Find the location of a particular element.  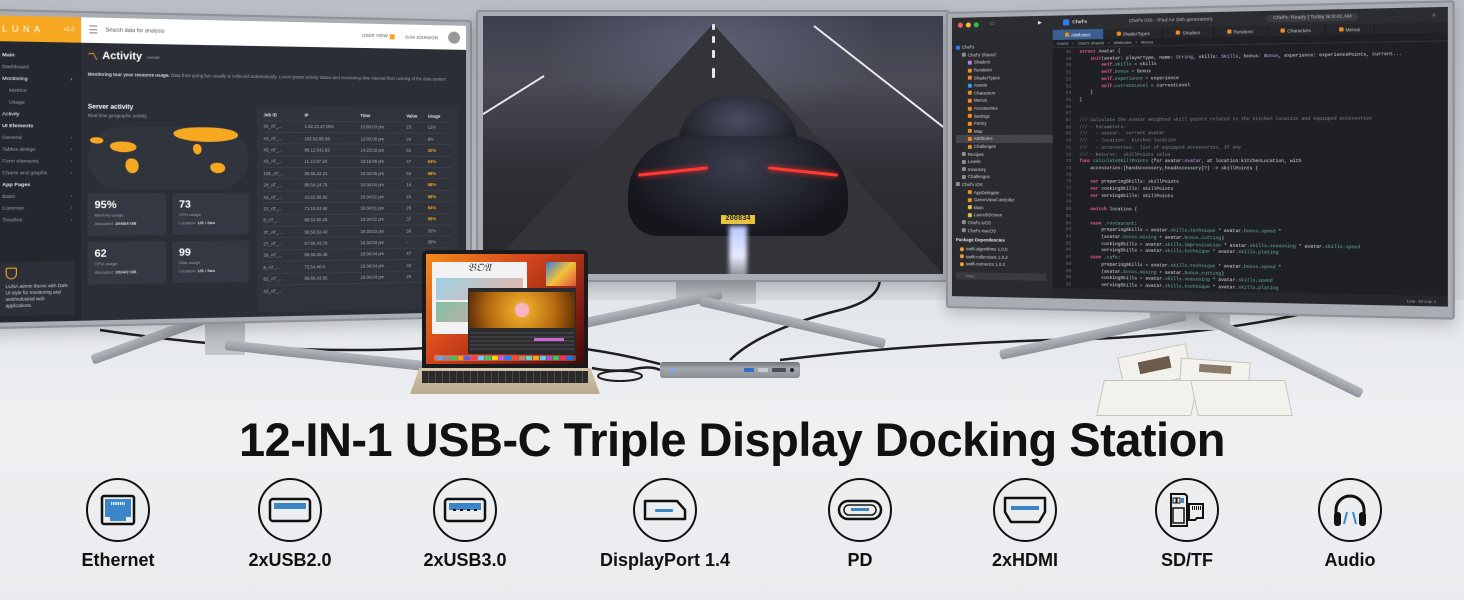

navigator-item: Chef's macOS is located at coordinates (1004, 230).